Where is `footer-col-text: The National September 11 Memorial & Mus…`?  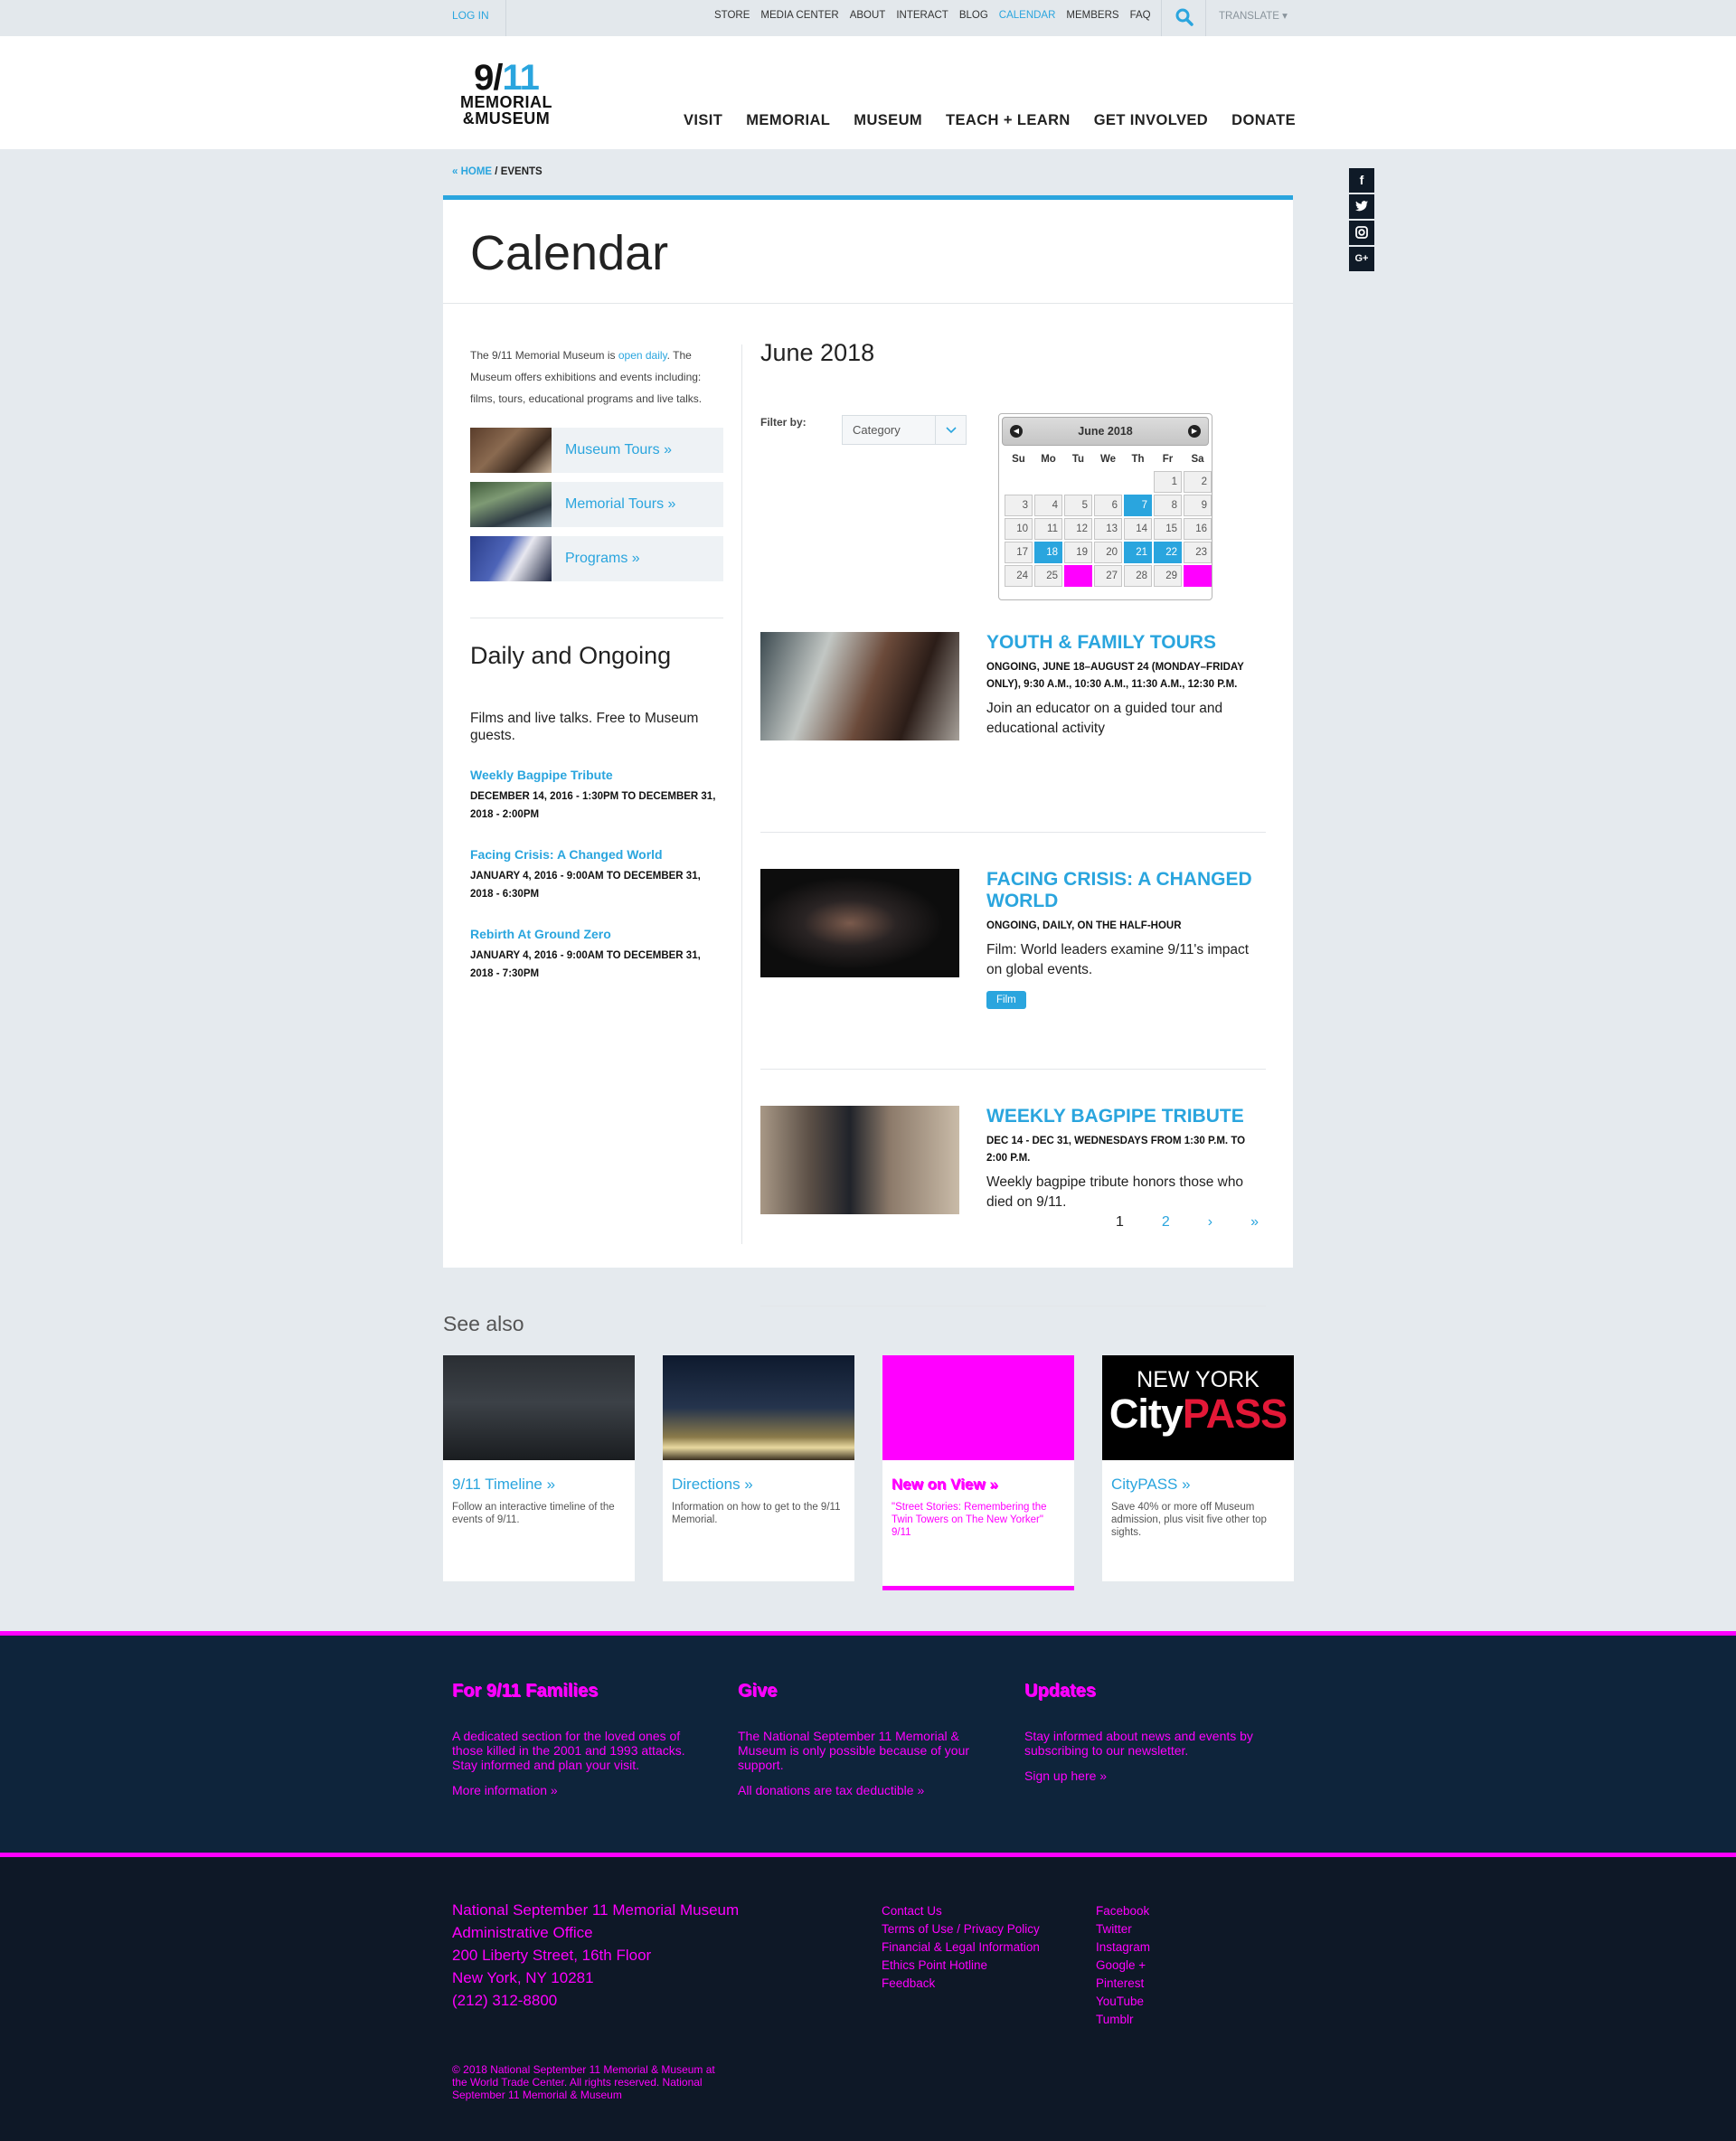 footer-col-text: The National September 11 Memorial & Mus… is located at coordinates (854, 1750).